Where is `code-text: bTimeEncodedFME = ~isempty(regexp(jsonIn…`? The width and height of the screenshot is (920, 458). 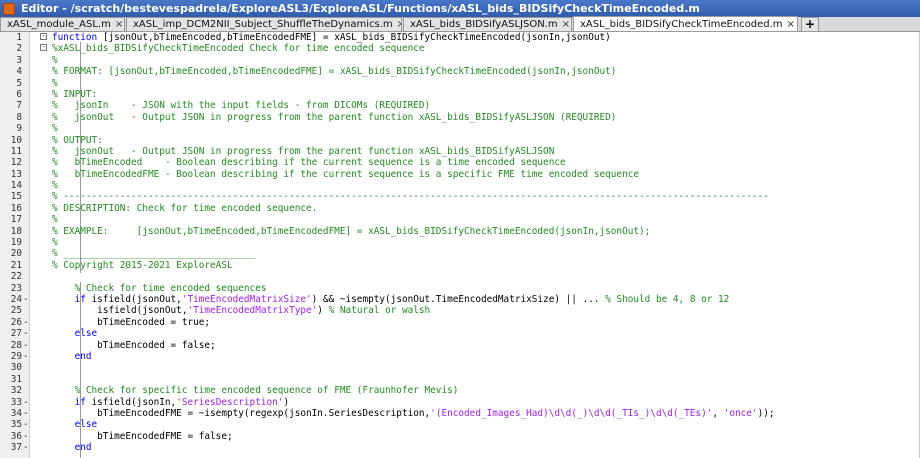
code-text: bTimeEncodedFME = ~isempty(regexp(jsonIn… is located at coordinates (413, 413).